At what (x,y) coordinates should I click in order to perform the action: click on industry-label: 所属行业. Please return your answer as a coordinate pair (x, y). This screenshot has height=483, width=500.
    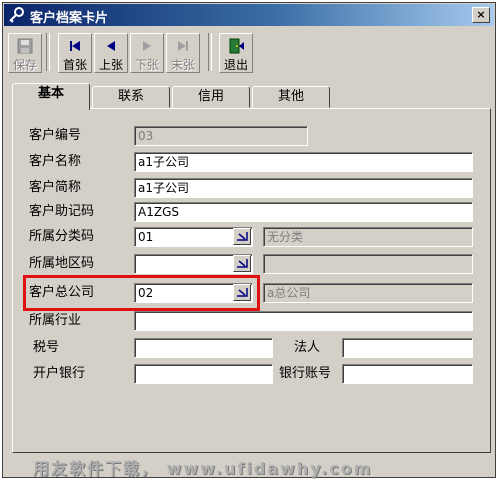
    Looking at the image, I should click on (55, 320).